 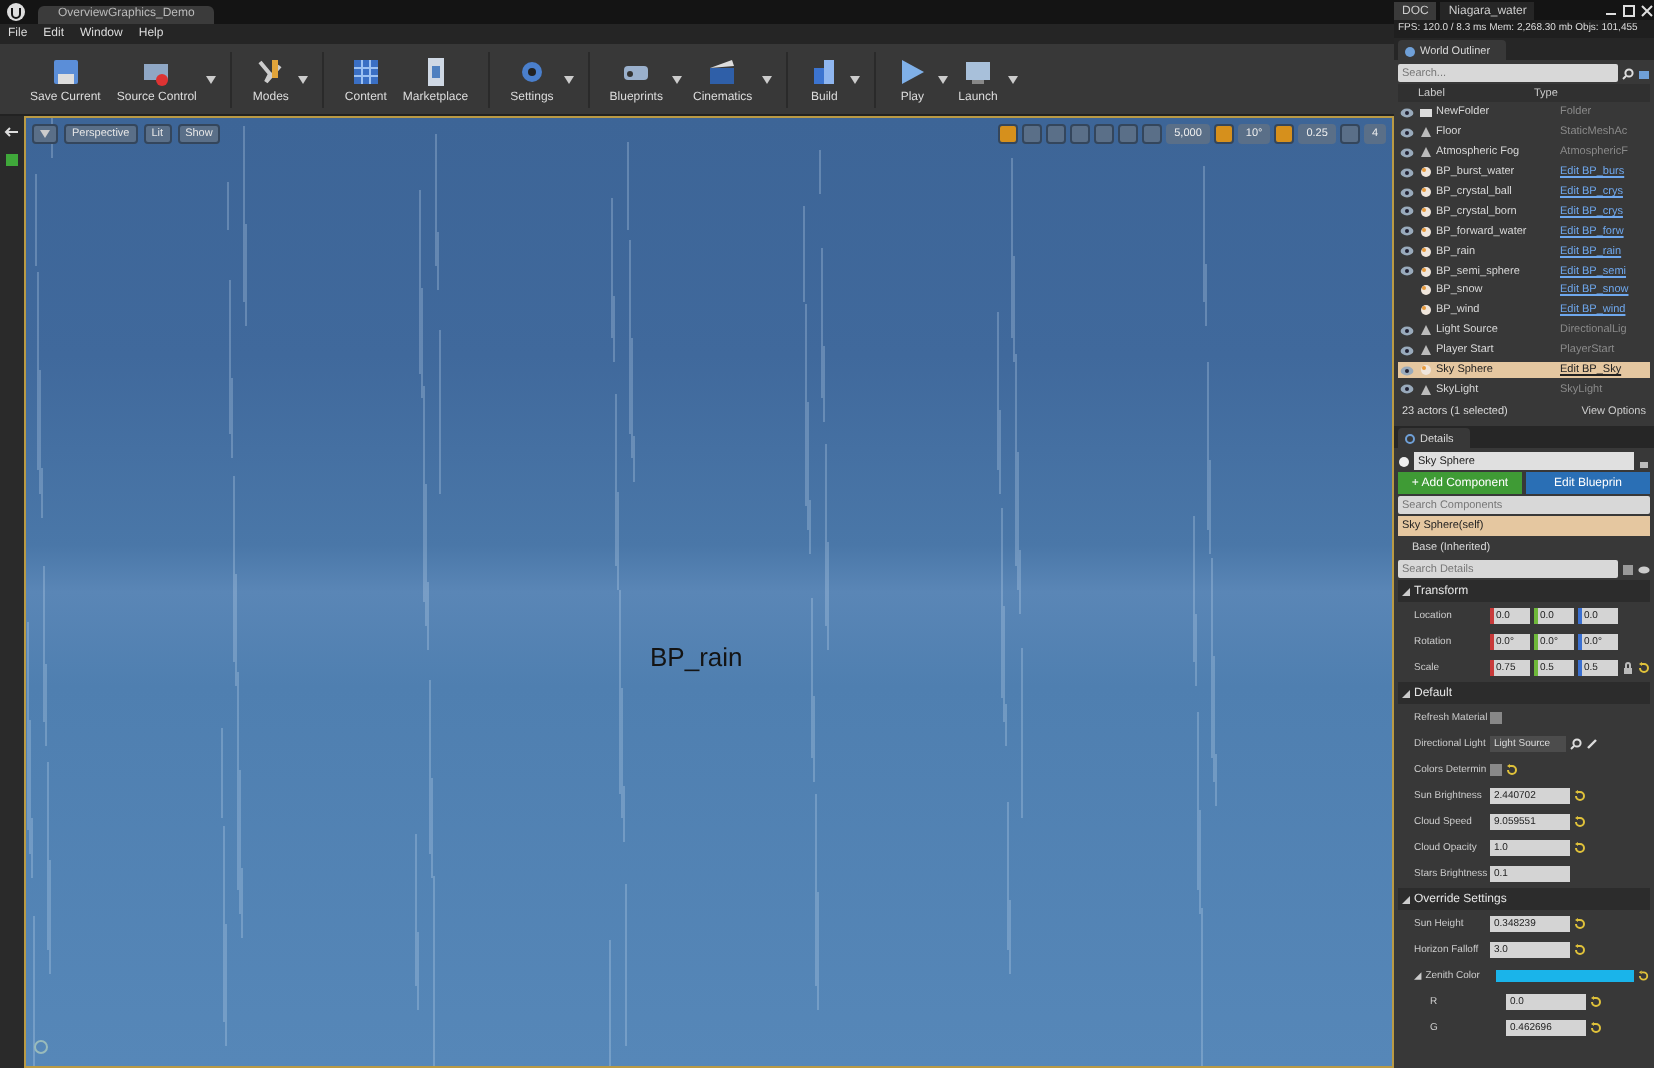 I want to click on add-folder-icon, so click(x=1644, y=73).